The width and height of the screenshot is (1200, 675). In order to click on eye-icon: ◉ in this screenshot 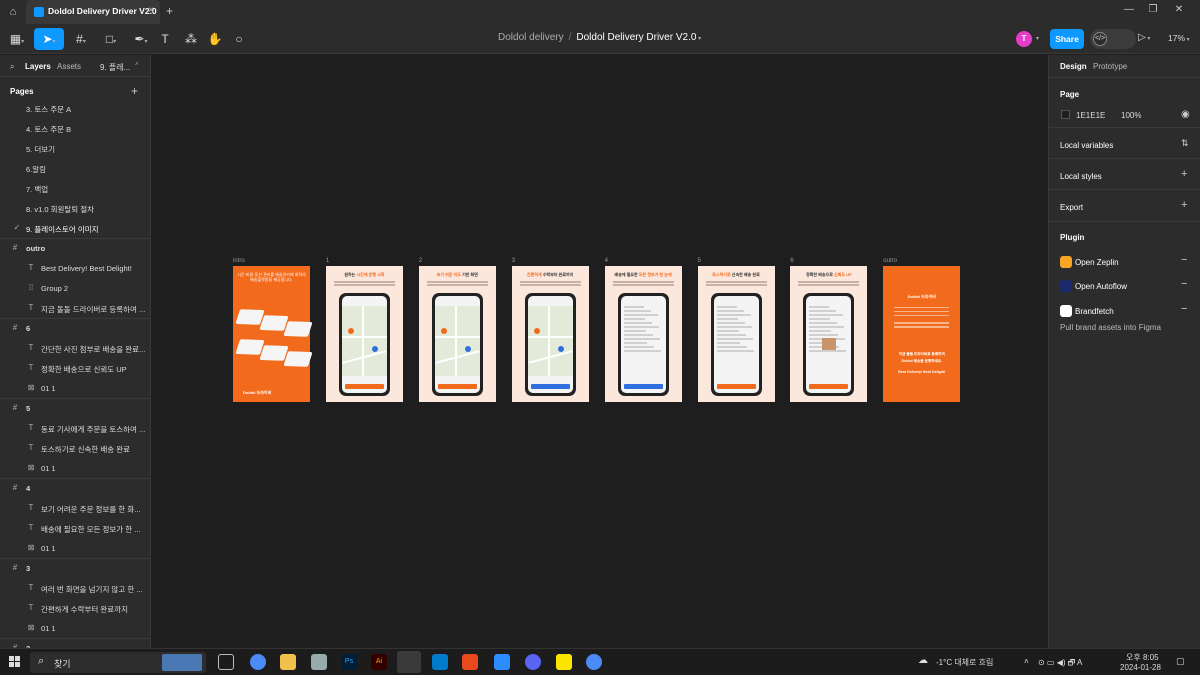, I will do `click(1185, 114)`.